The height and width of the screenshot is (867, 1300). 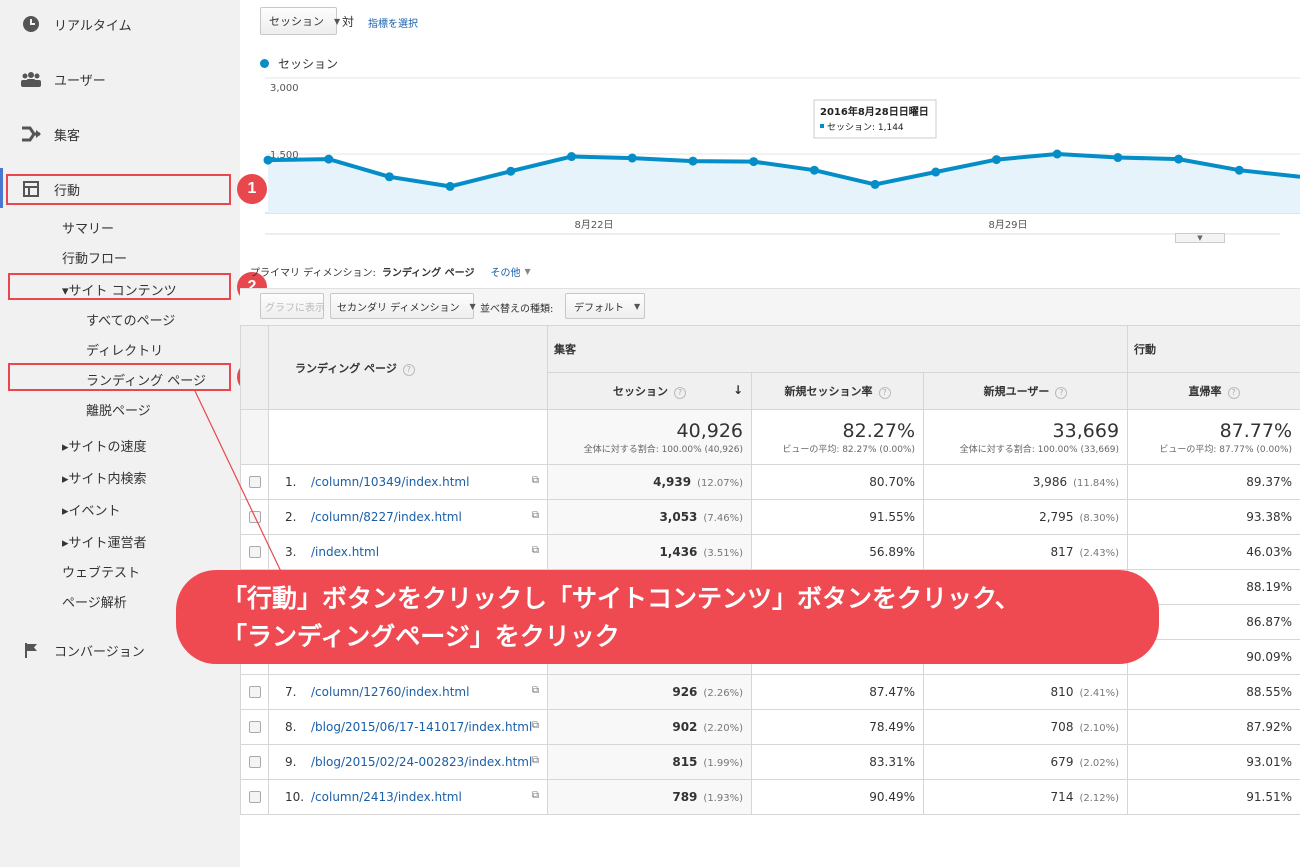 What do you see at coordinates (837, 552) in the screenshot?
I see `row-new-rate: 56.89%` at bounding box center [837, 552].